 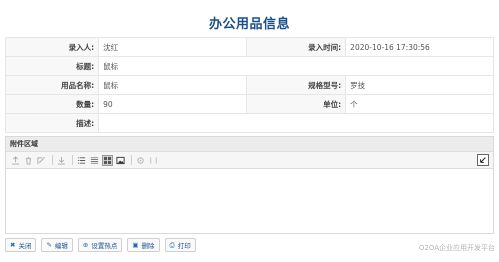 I want to click on watermark: O2OA企业应用开发平台, so click(x=456, y=248).